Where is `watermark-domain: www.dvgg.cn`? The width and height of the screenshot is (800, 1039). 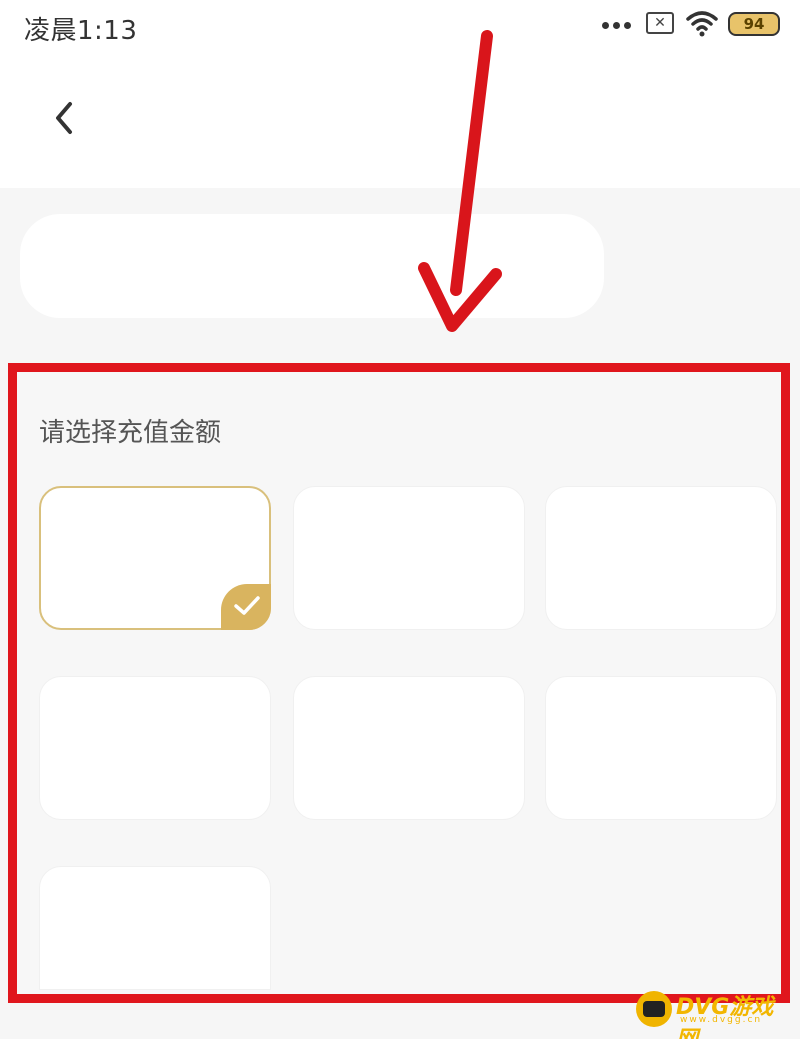 watermark-domain: www.dvgg.cn is located at coordinates (721, 1020).